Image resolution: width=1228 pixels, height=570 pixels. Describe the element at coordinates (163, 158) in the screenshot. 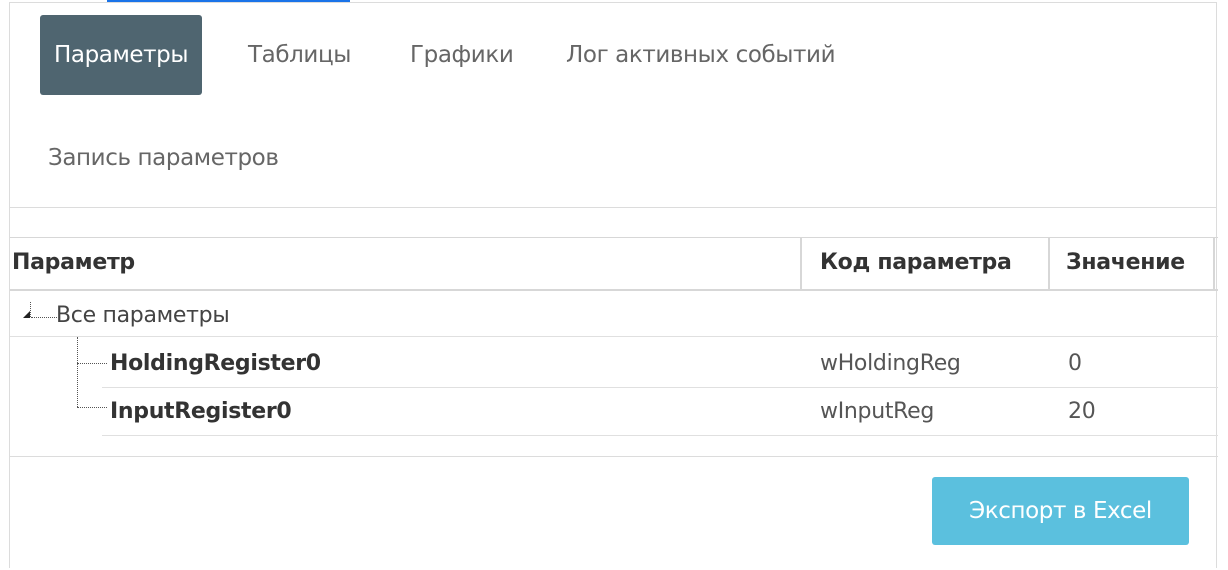

I see `tab-parameter-recording: Запись параметров` at that location.